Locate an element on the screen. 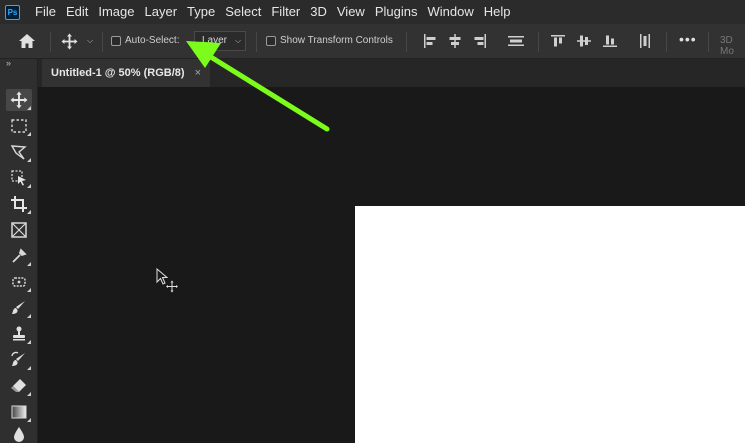 This screenshot has width=745, height=443. menu-window: Window is located at coordinates (450, 12).